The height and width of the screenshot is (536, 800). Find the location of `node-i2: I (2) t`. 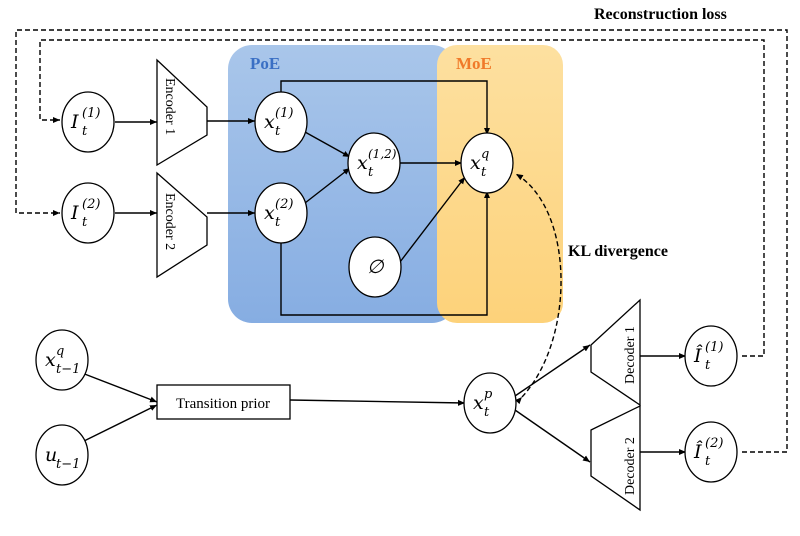

node-i2: I (2) t is located at coordinates (88, 213).